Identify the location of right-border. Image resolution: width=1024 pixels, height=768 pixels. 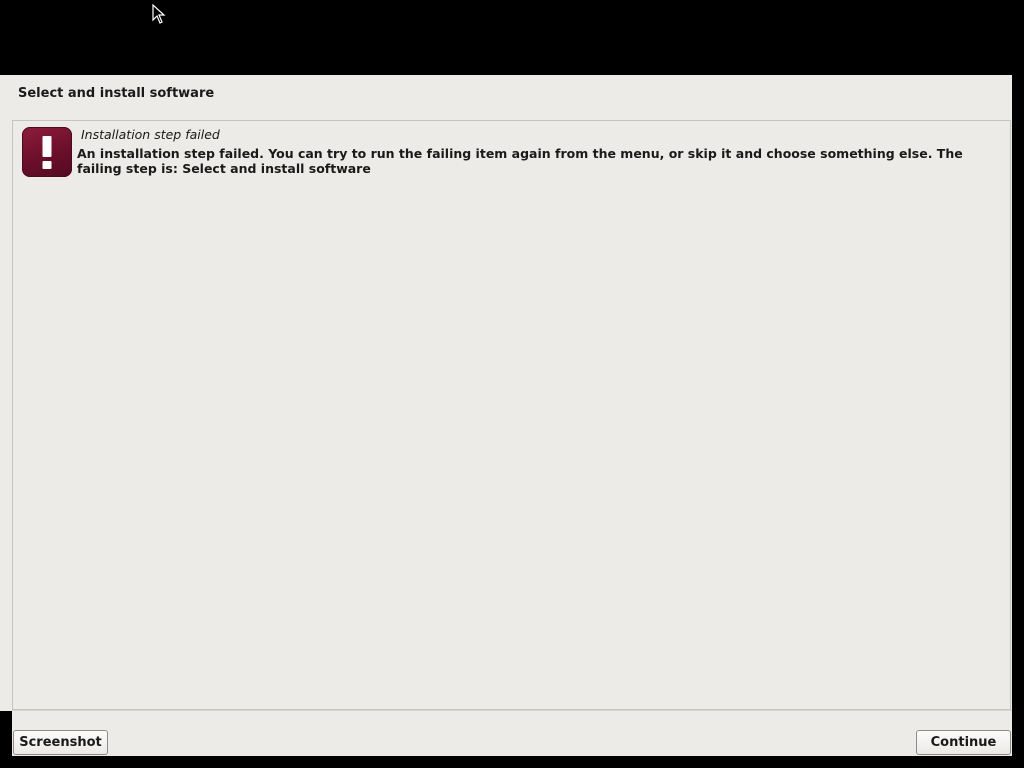
(1018, 421).